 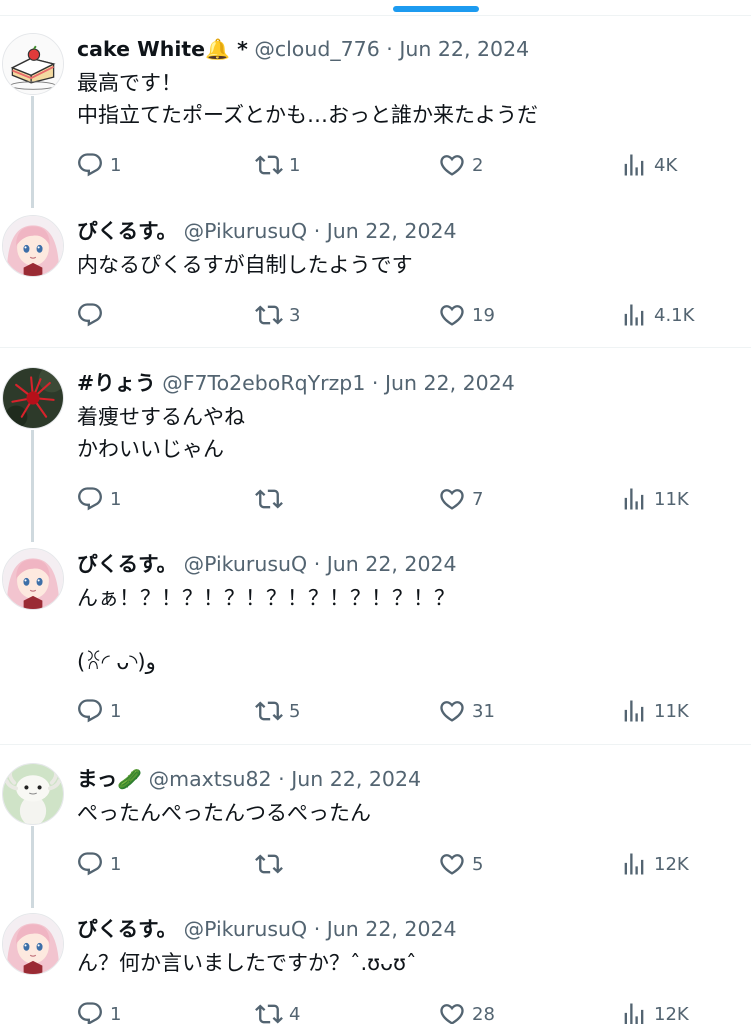 I want to click on reply-button, so click(x=93, y=315).